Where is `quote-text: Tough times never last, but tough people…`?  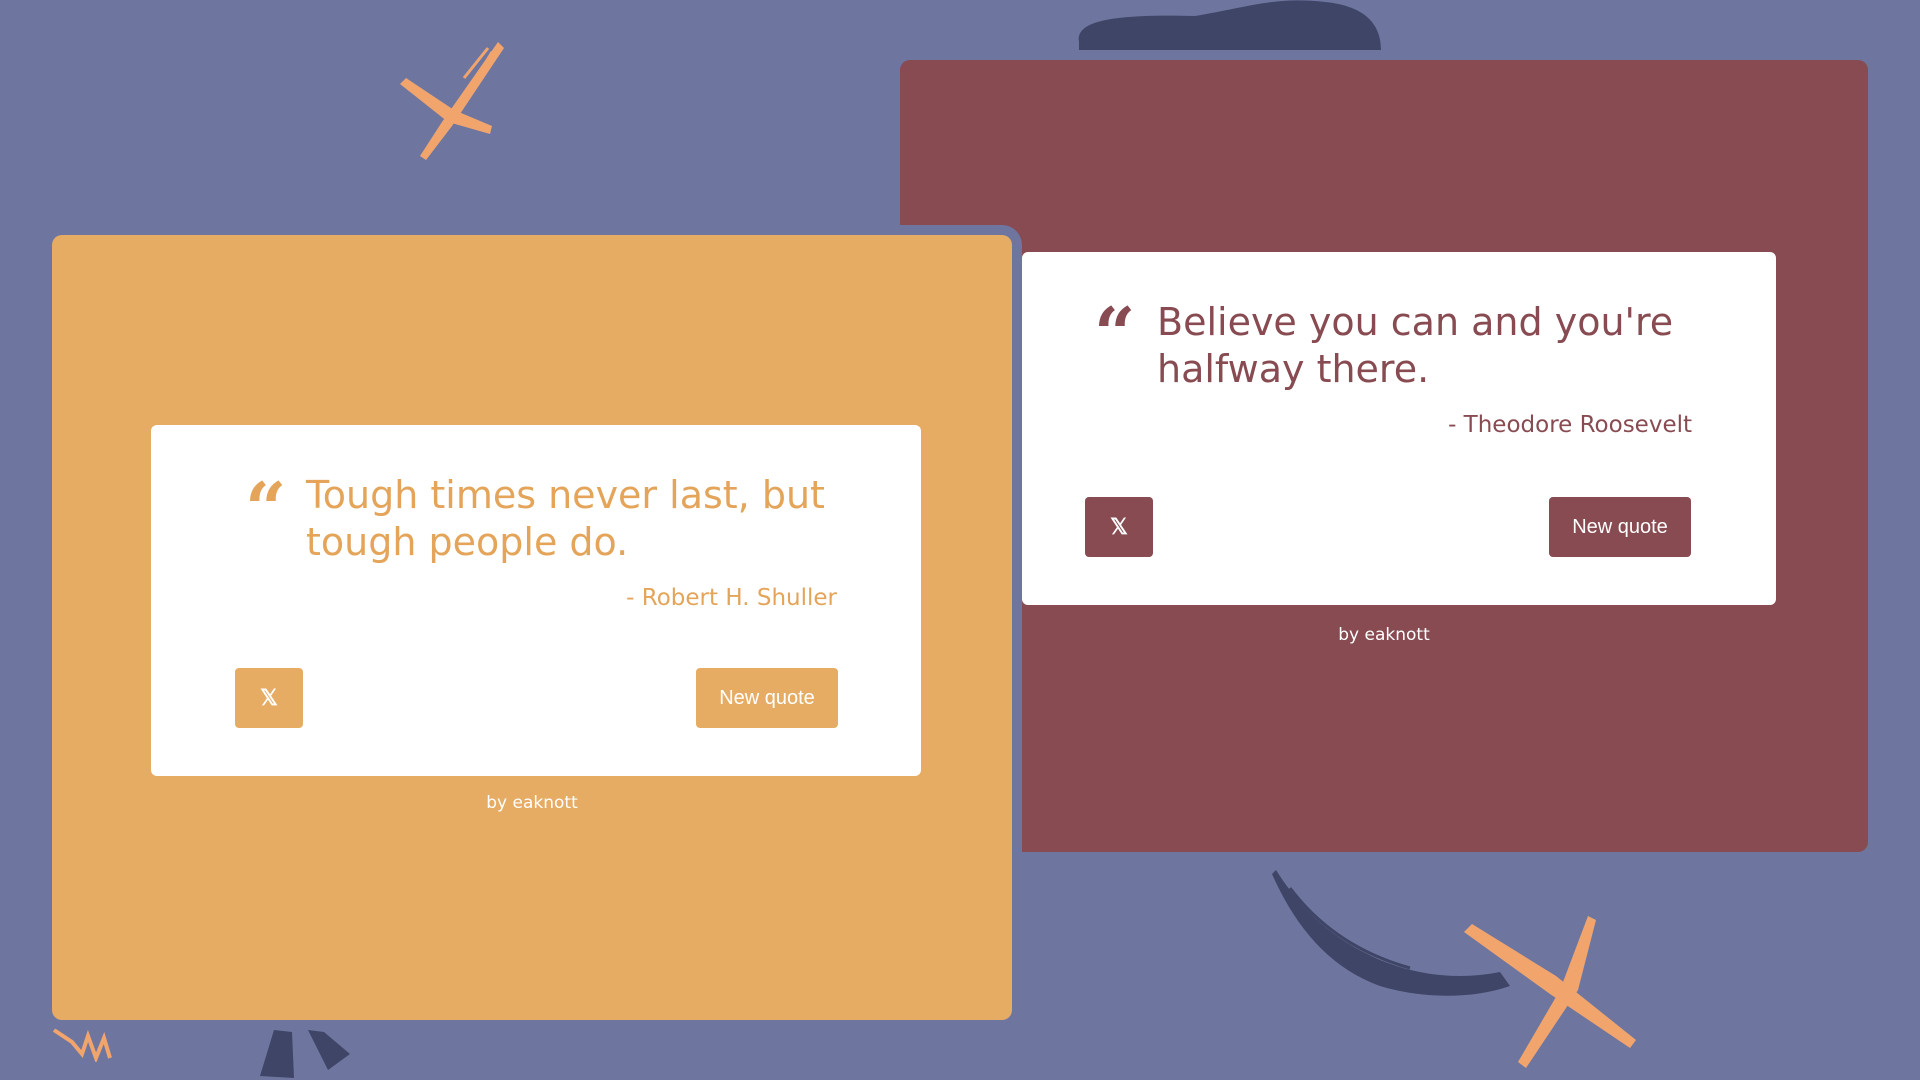
quote-text: Tough times never last, but tough people… is located at coordinates (565, 518).